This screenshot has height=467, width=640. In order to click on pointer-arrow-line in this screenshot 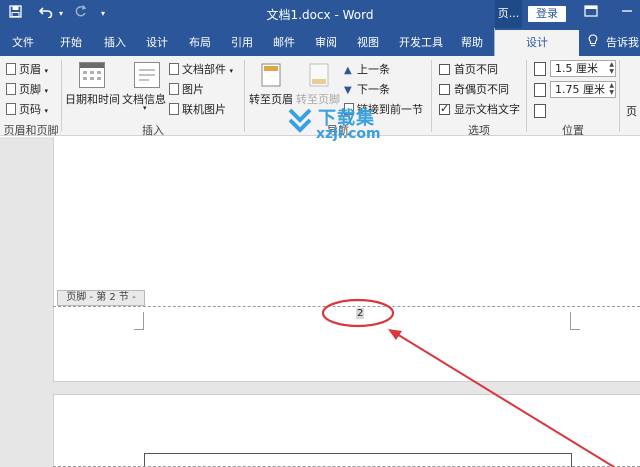, I will do `click(503, 398)`.